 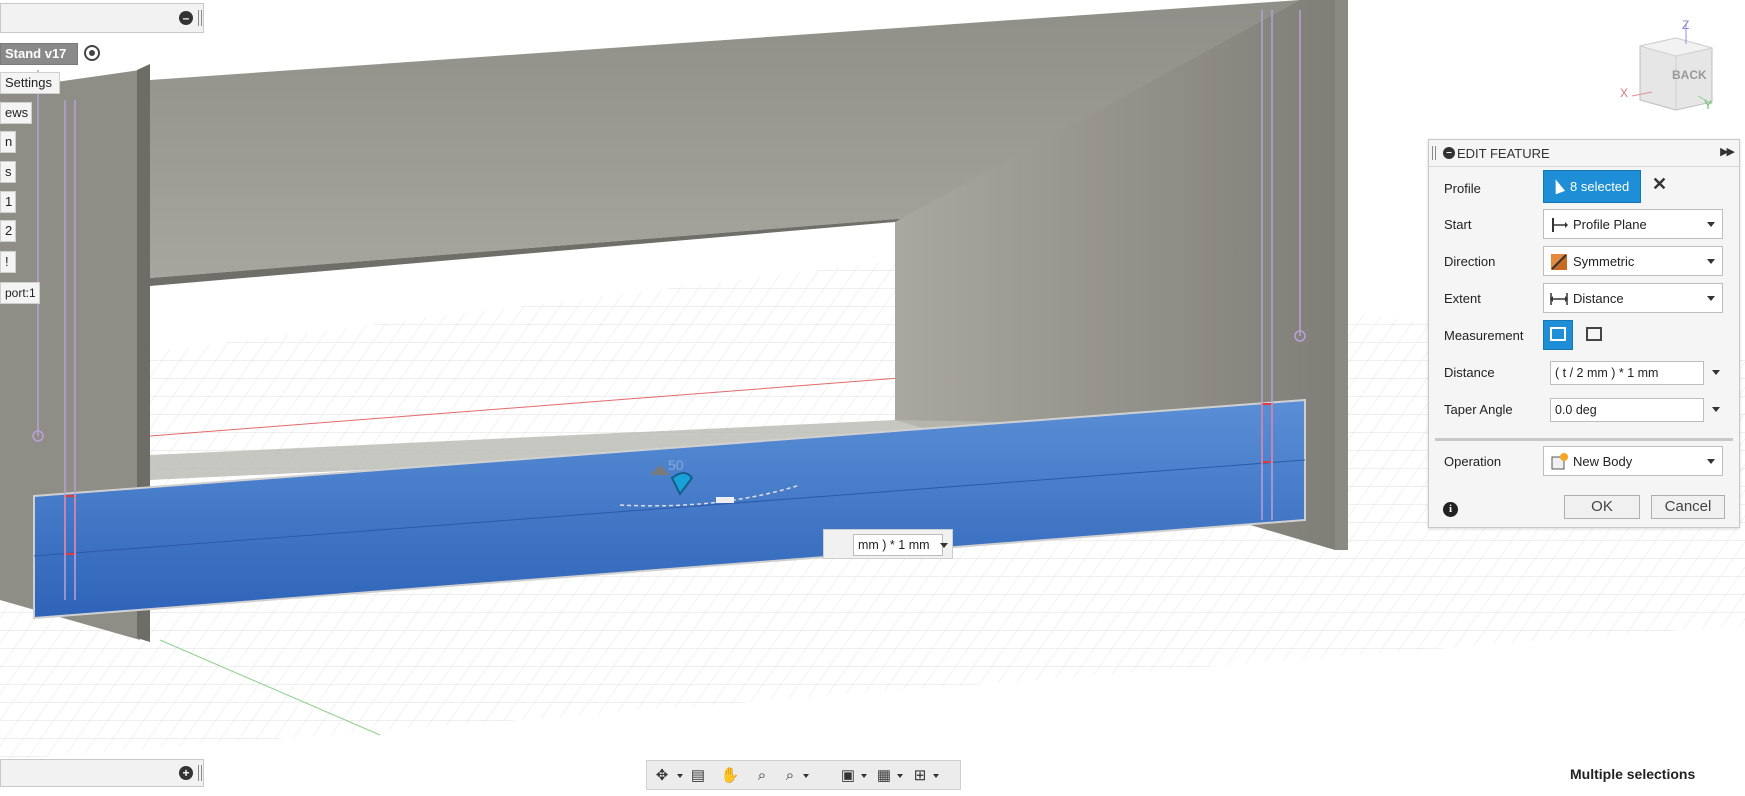 I want to click on direction-label: Direction, so click(x=1470, y=261).